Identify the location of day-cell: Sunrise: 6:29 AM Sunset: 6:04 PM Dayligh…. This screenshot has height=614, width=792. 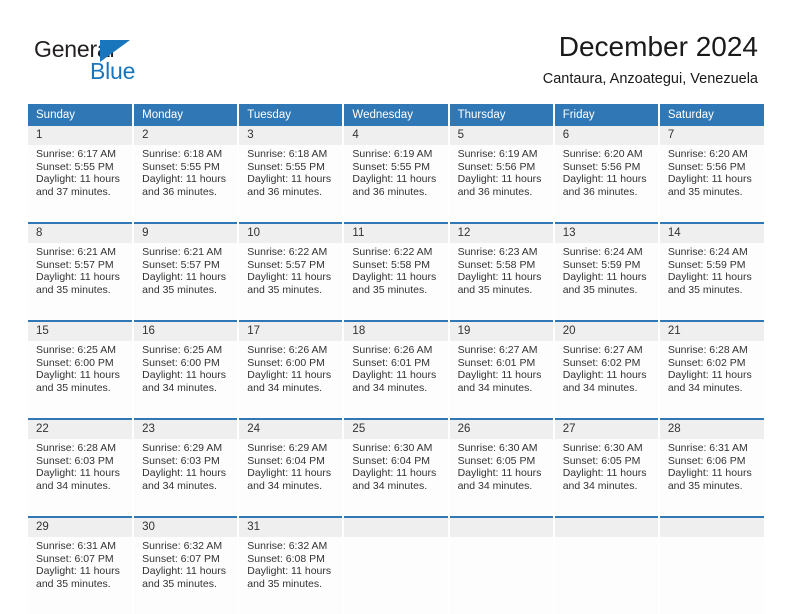
(291, 478).